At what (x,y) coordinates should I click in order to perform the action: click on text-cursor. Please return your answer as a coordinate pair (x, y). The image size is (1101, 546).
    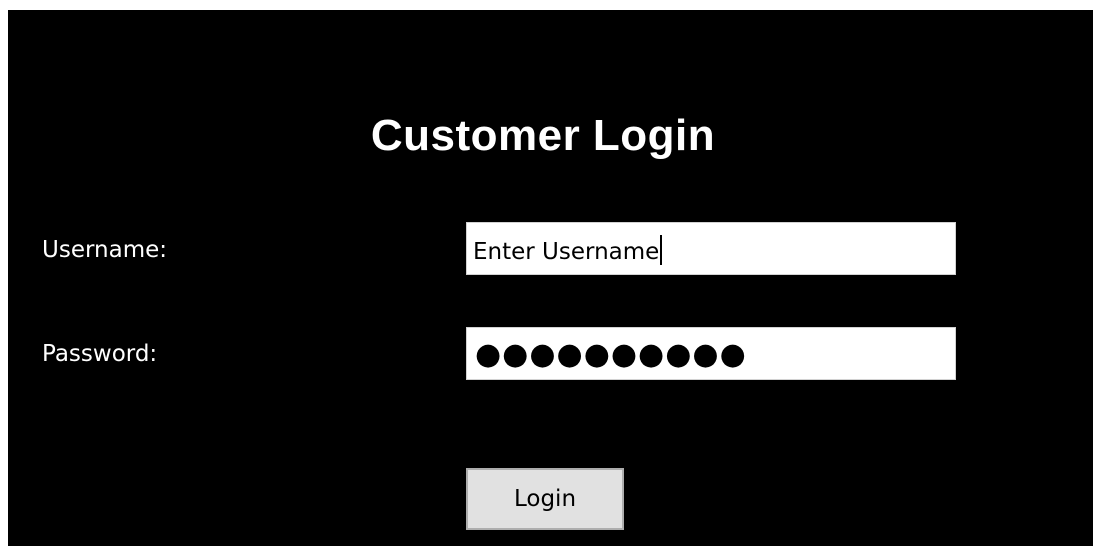
    Looking at the image, I should click on (661, 250).